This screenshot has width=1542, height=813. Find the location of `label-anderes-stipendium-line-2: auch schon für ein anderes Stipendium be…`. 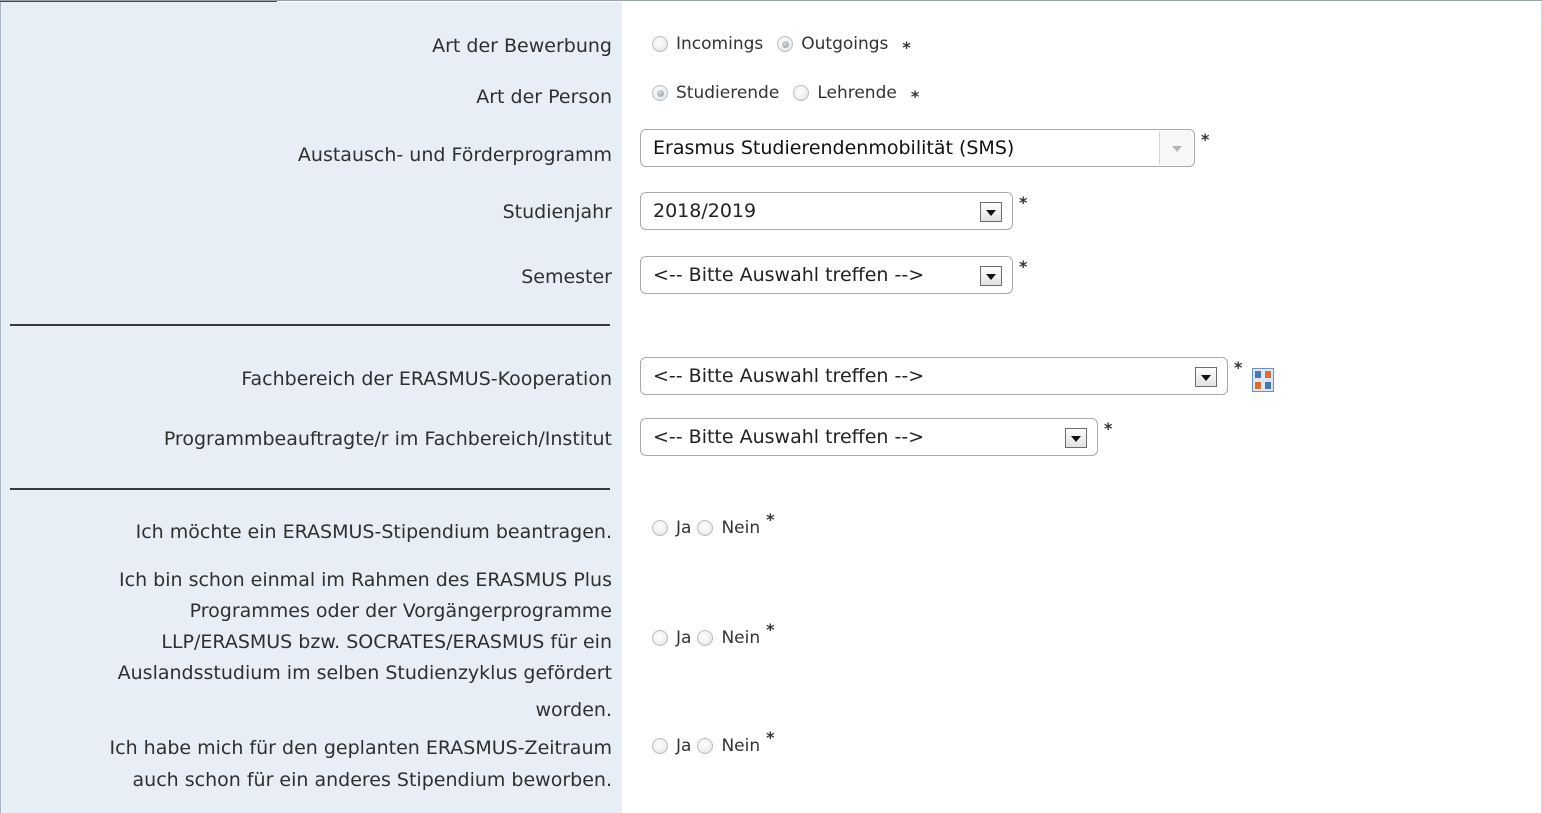

label-anderes-stipendium-line-2: auch schon für ein anderes Stipendium be… is located at coordinates (372, 780).